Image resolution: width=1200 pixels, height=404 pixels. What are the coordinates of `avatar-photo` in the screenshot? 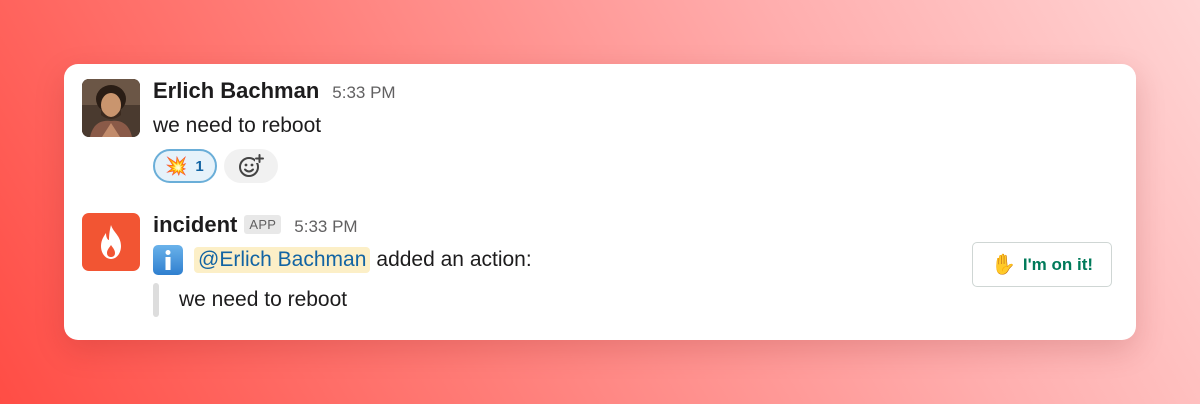 It's located at (111, 108).